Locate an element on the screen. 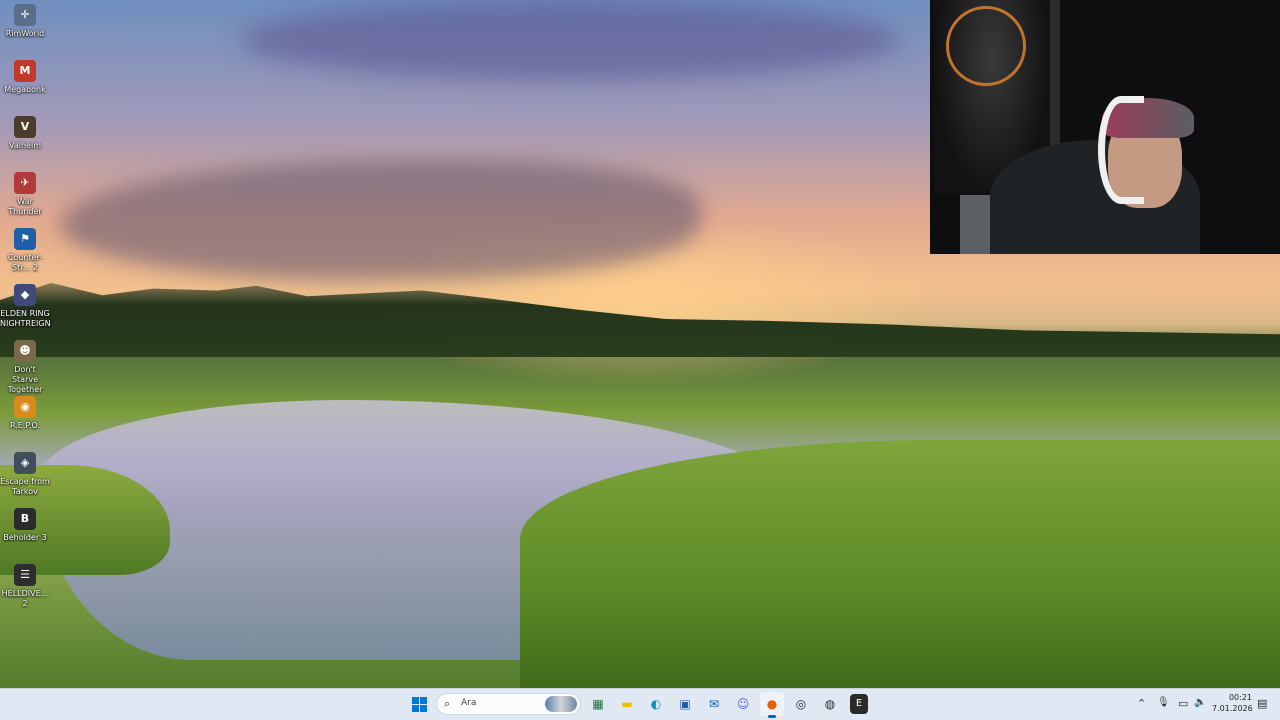 Image resolution: width=1280 pixels, height=720 pixels. megabonk-icon: M is located at coordinates (25, 71).